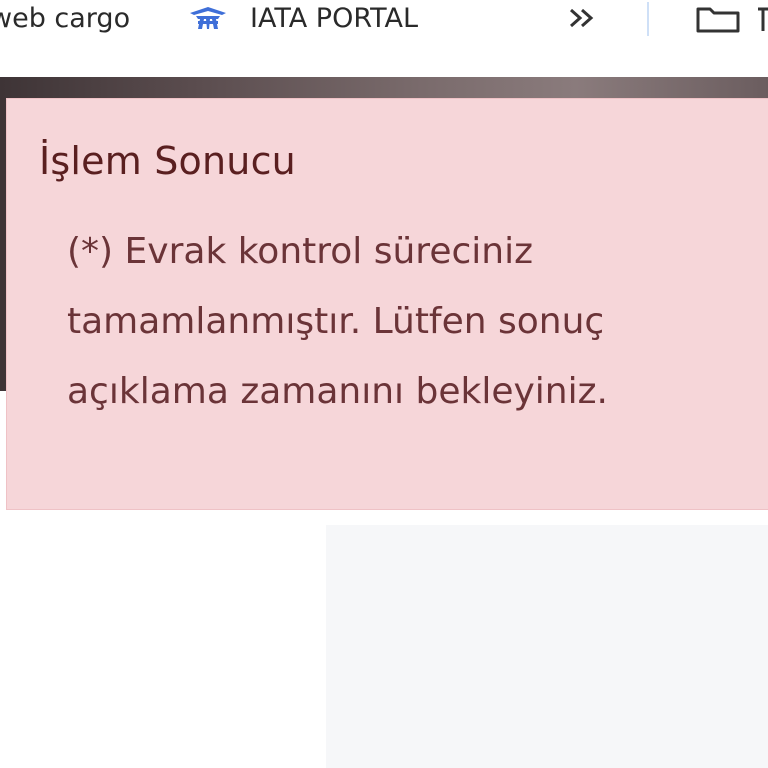 This screenshot has height=768, width=768. I want to click on bookmark-folder, so click(731, 18).